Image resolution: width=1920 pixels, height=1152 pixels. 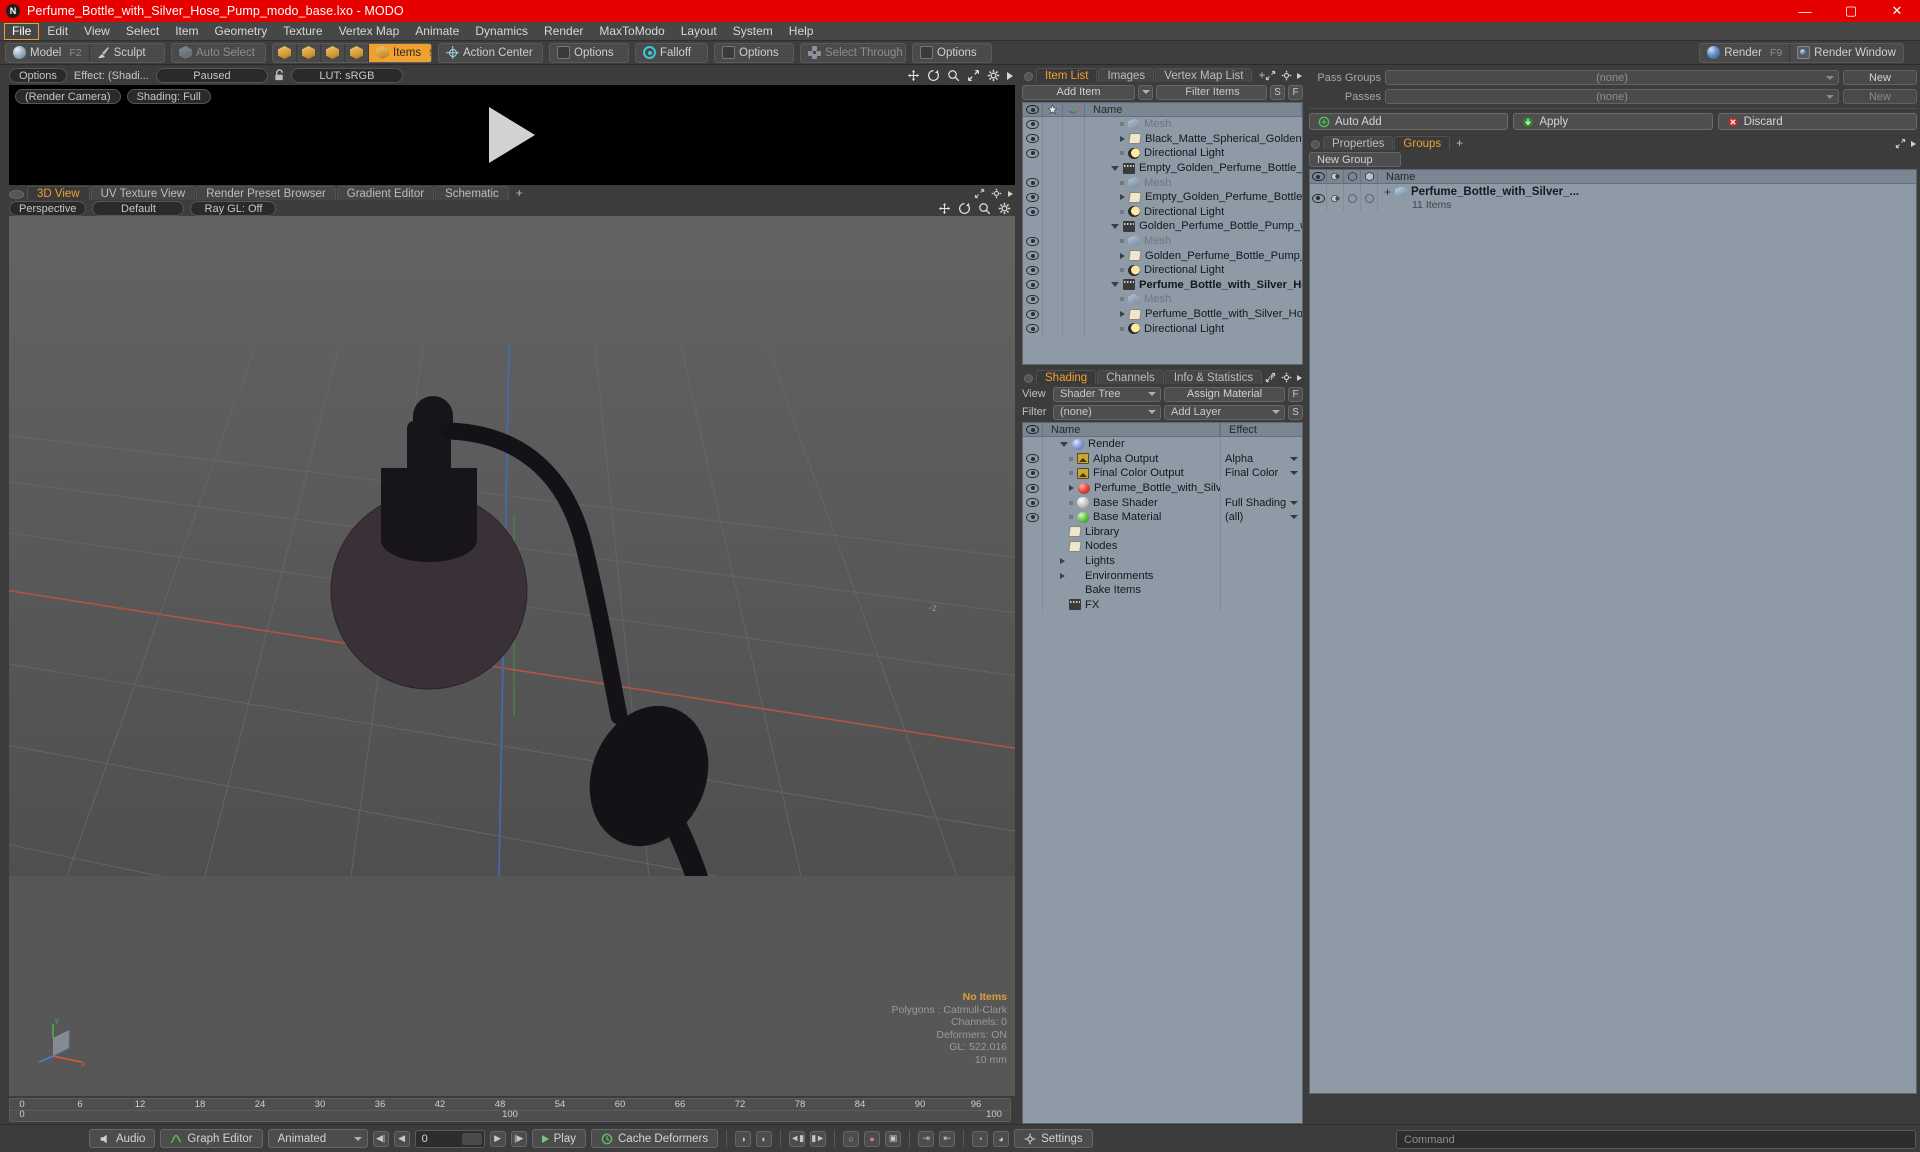 What do you see at coordinates (1409, 121) in the screenshot?
I see `auto-add-button: Auto Add` at bounding box center [1409, 121].